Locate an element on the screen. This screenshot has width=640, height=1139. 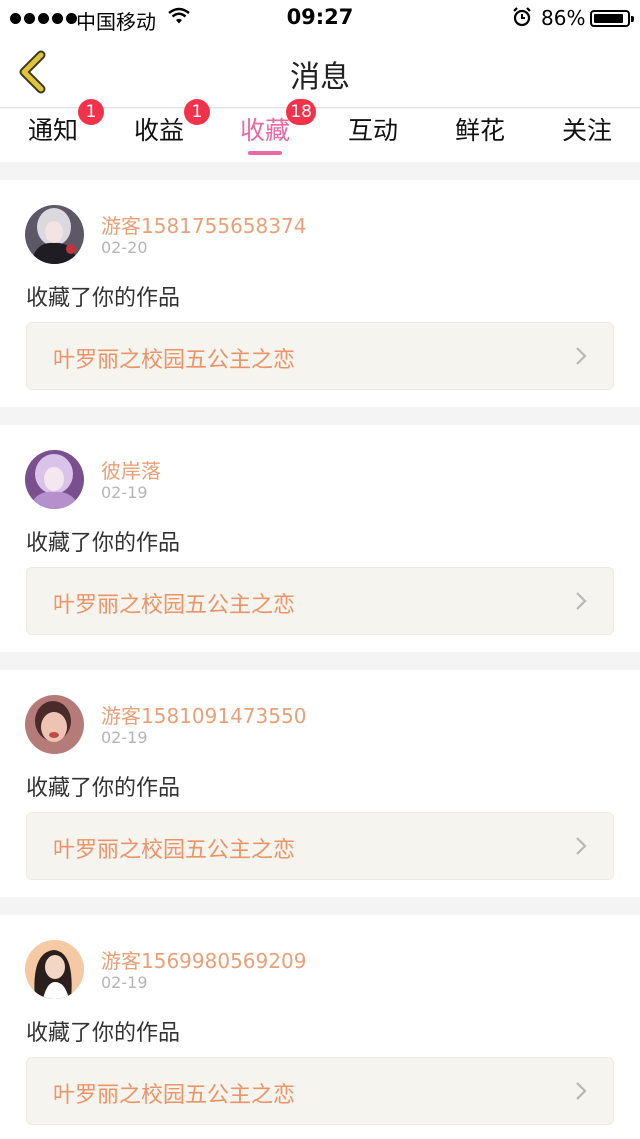
username: 彼岸落 is located at coordinates (131, 469).